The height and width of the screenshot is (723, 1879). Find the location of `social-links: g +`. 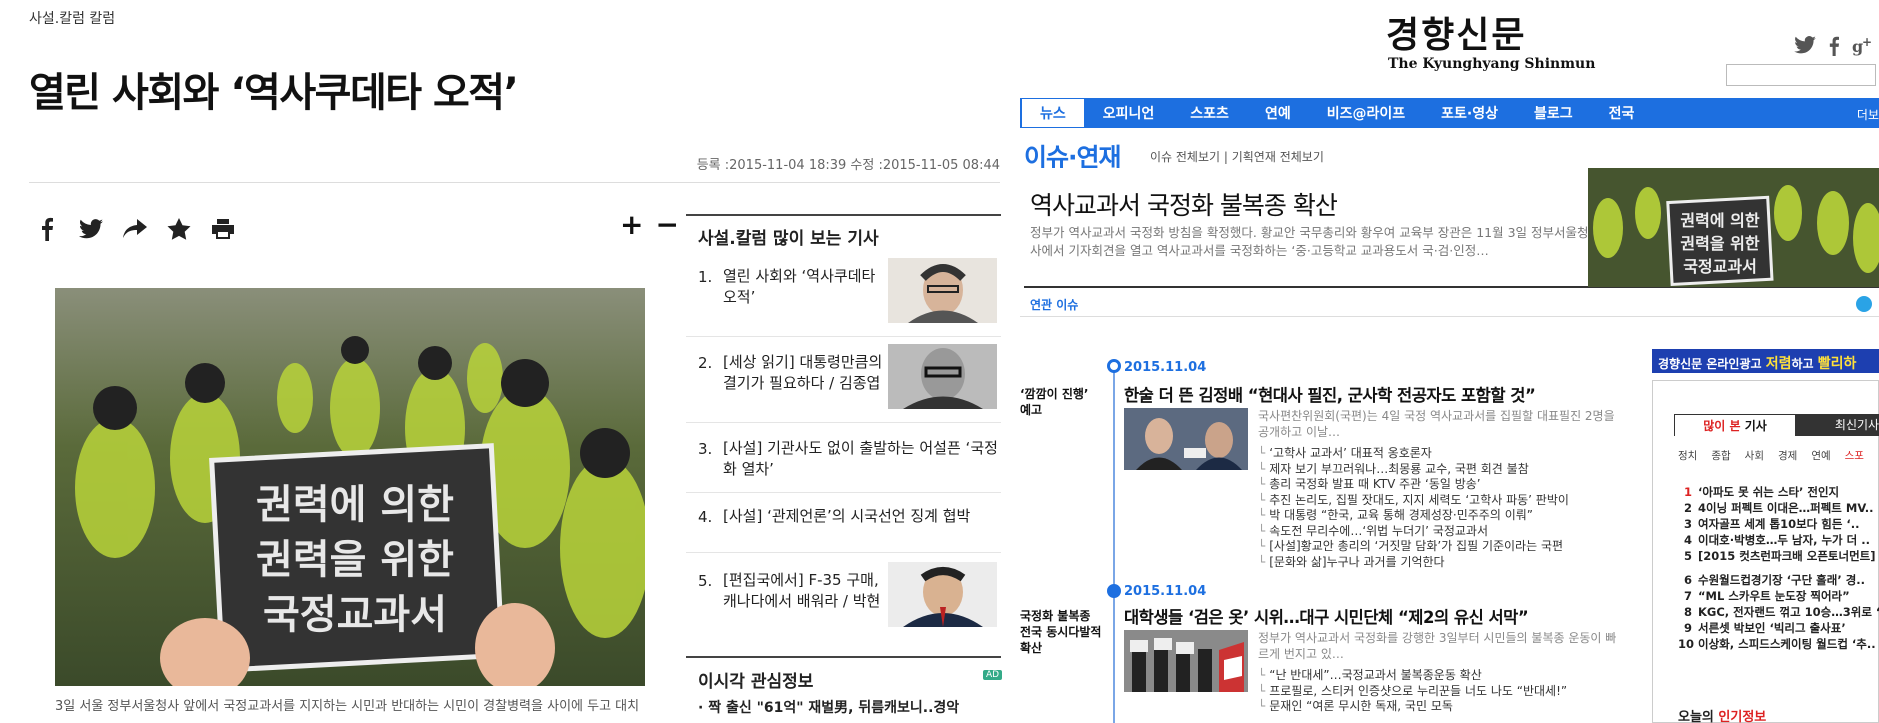

social-links: g + is located at coordinates (1834, 47).